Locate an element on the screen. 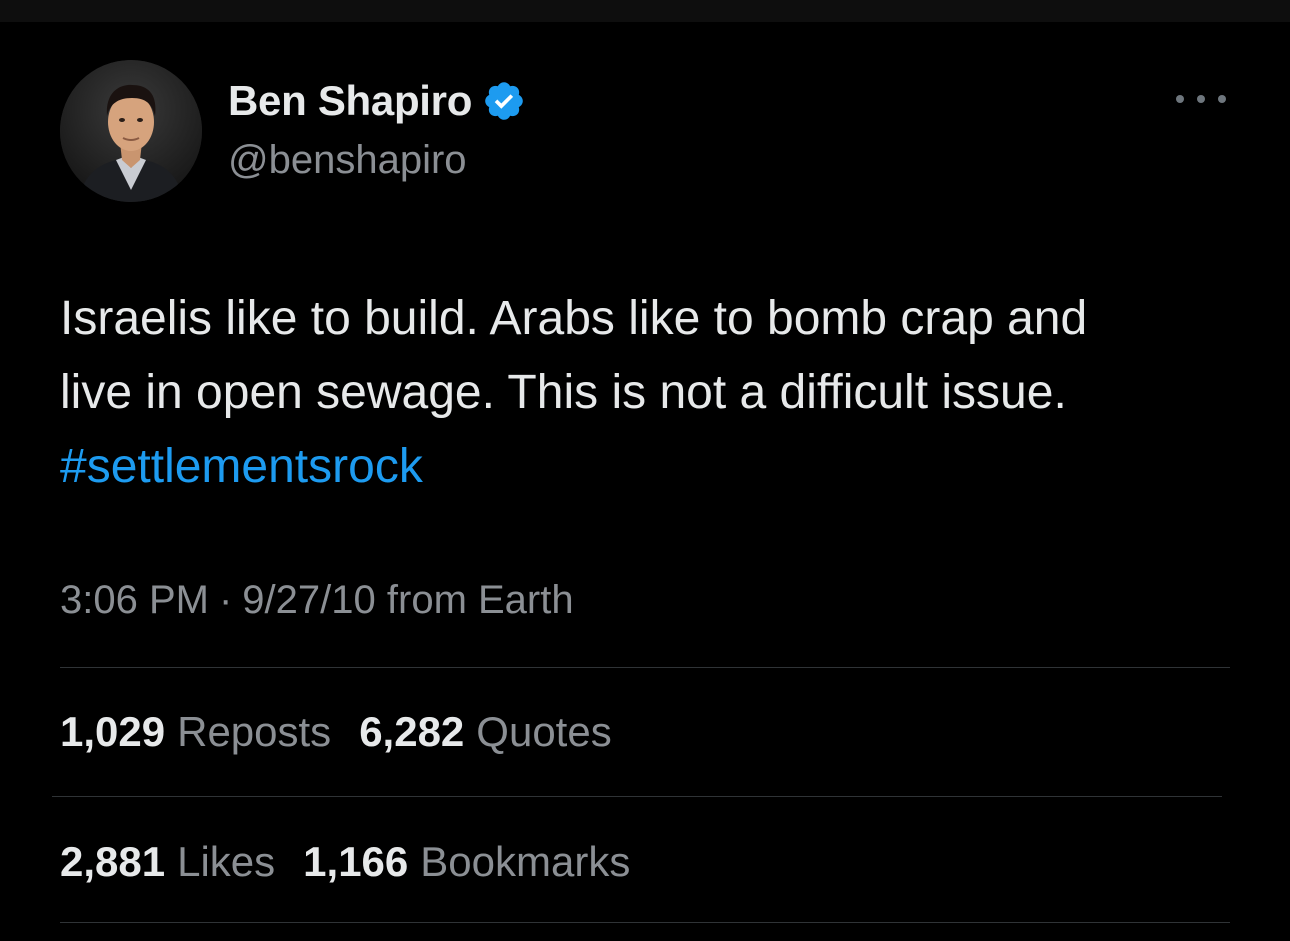  reposts-label: Reposts is located at coordinates (254, 731).